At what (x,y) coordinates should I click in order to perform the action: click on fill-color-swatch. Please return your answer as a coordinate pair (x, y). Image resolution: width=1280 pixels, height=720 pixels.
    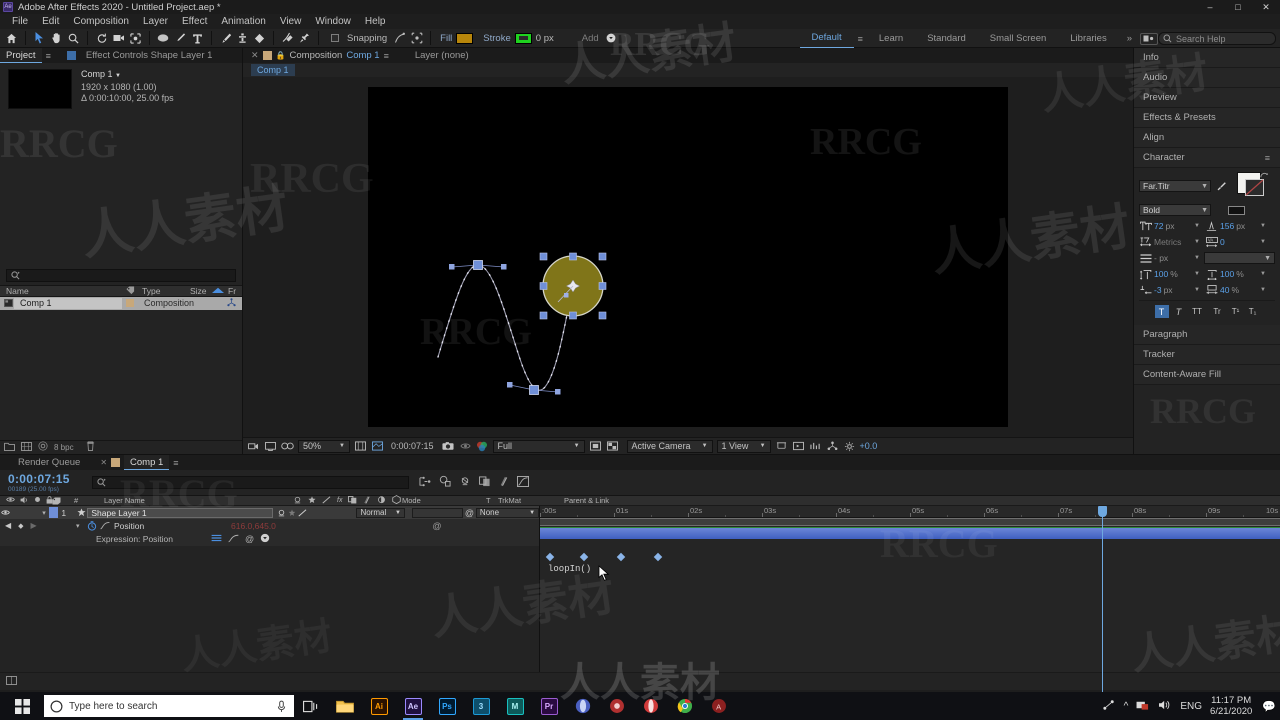
    Looking at the image, I should click on (465, 38).